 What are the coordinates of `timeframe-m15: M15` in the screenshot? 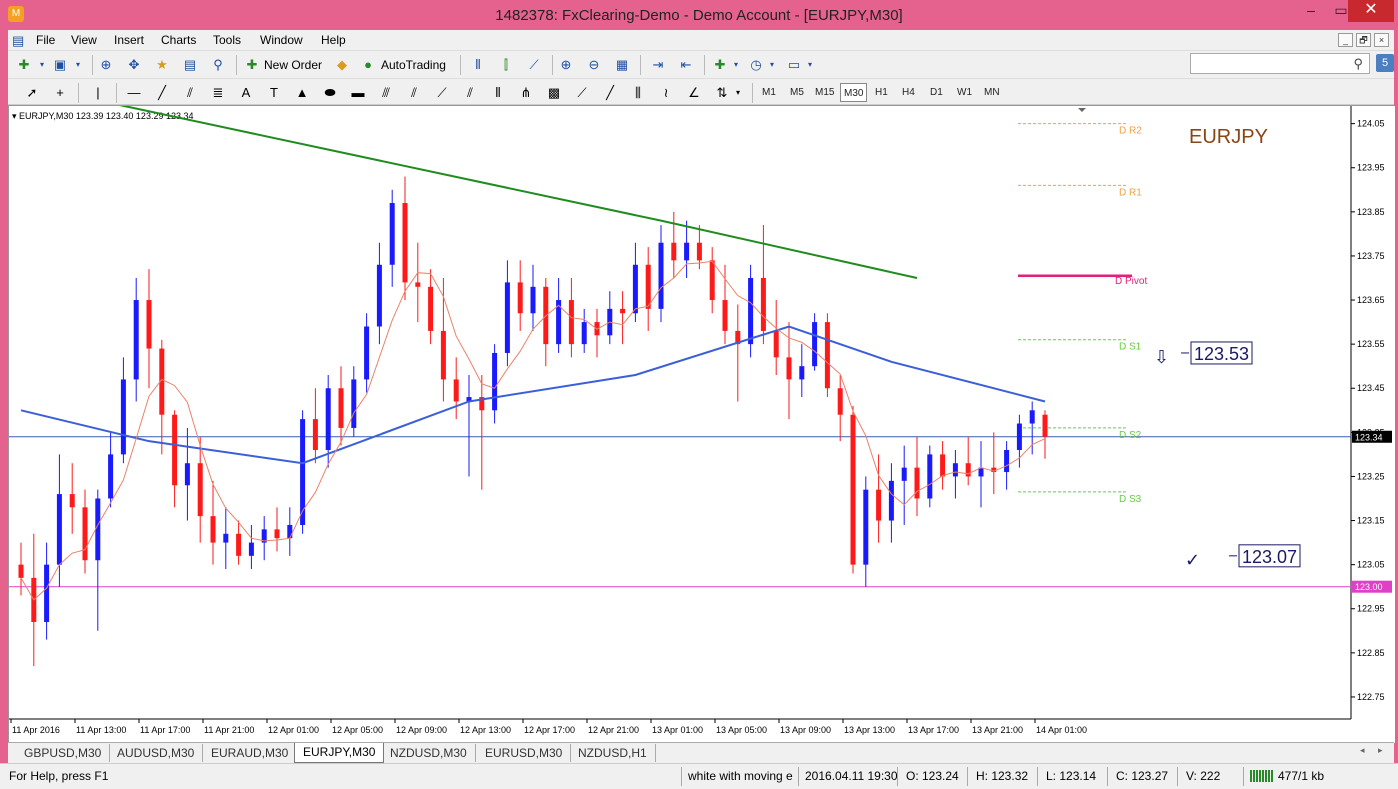 It's located at (824, 92).